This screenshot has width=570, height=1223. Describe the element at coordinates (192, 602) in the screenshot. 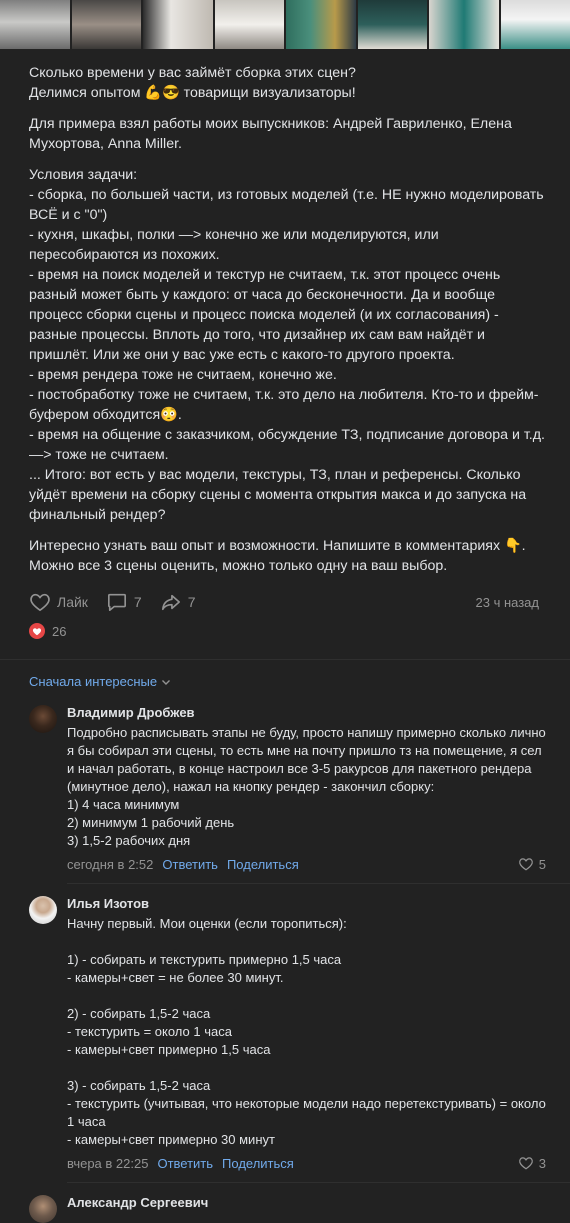

I see `shares-count: 7` at that location.